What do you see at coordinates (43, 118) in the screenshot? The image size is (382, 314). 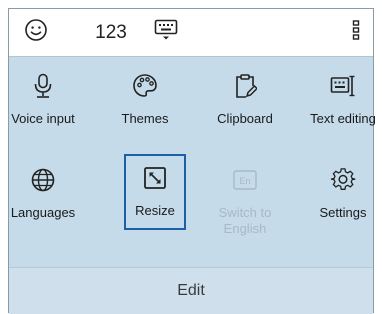 I see `voice-input-label: Voice input` at bounding box center [43, 118].